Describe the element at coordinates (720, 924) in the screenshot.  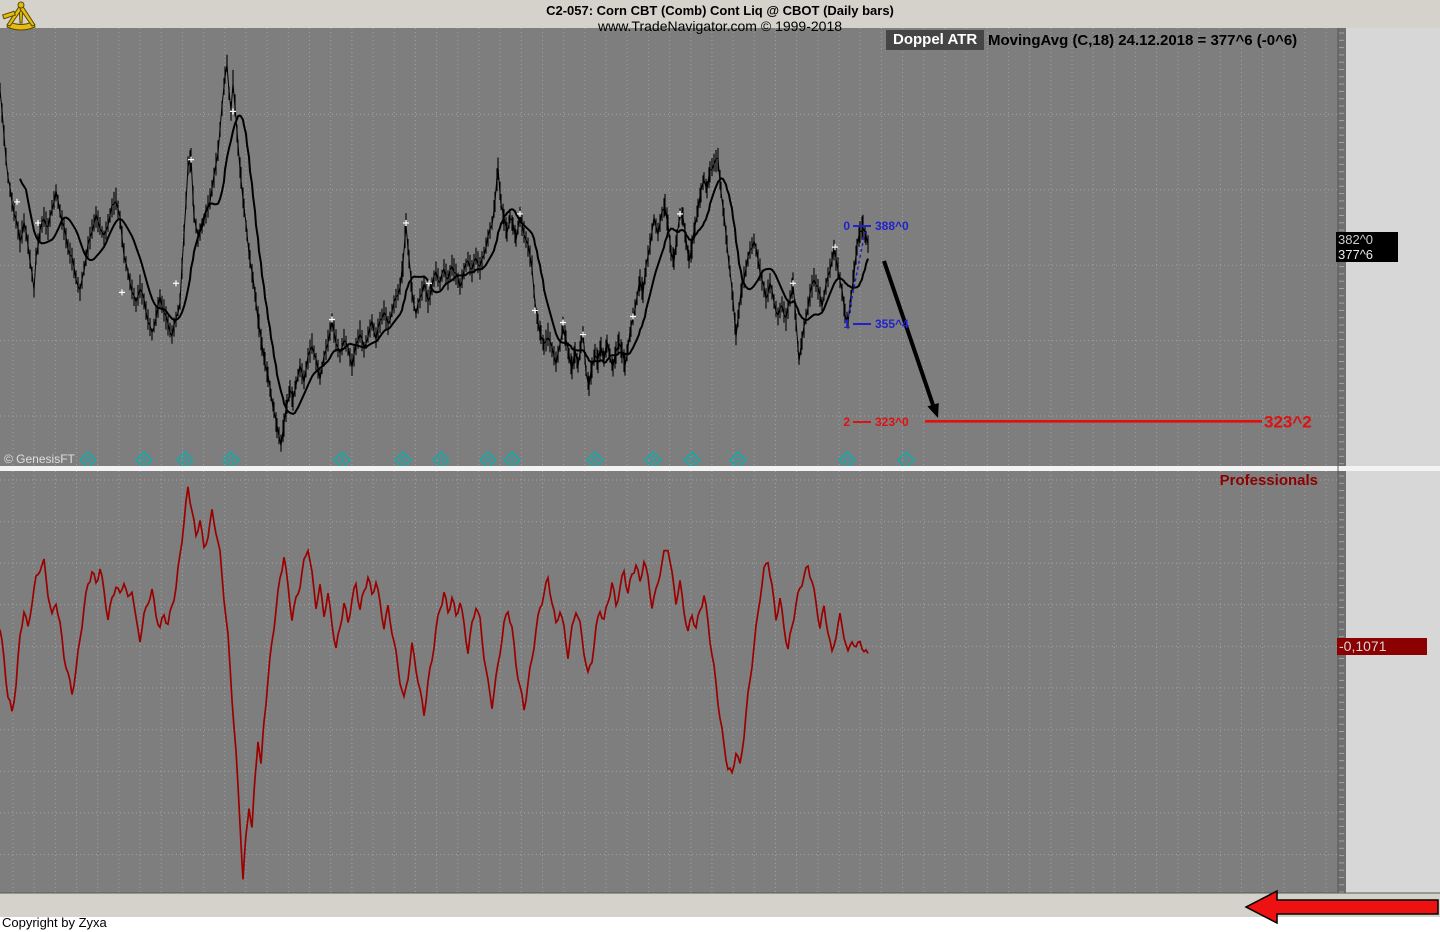
I see `footer-strip-bg` at that location.